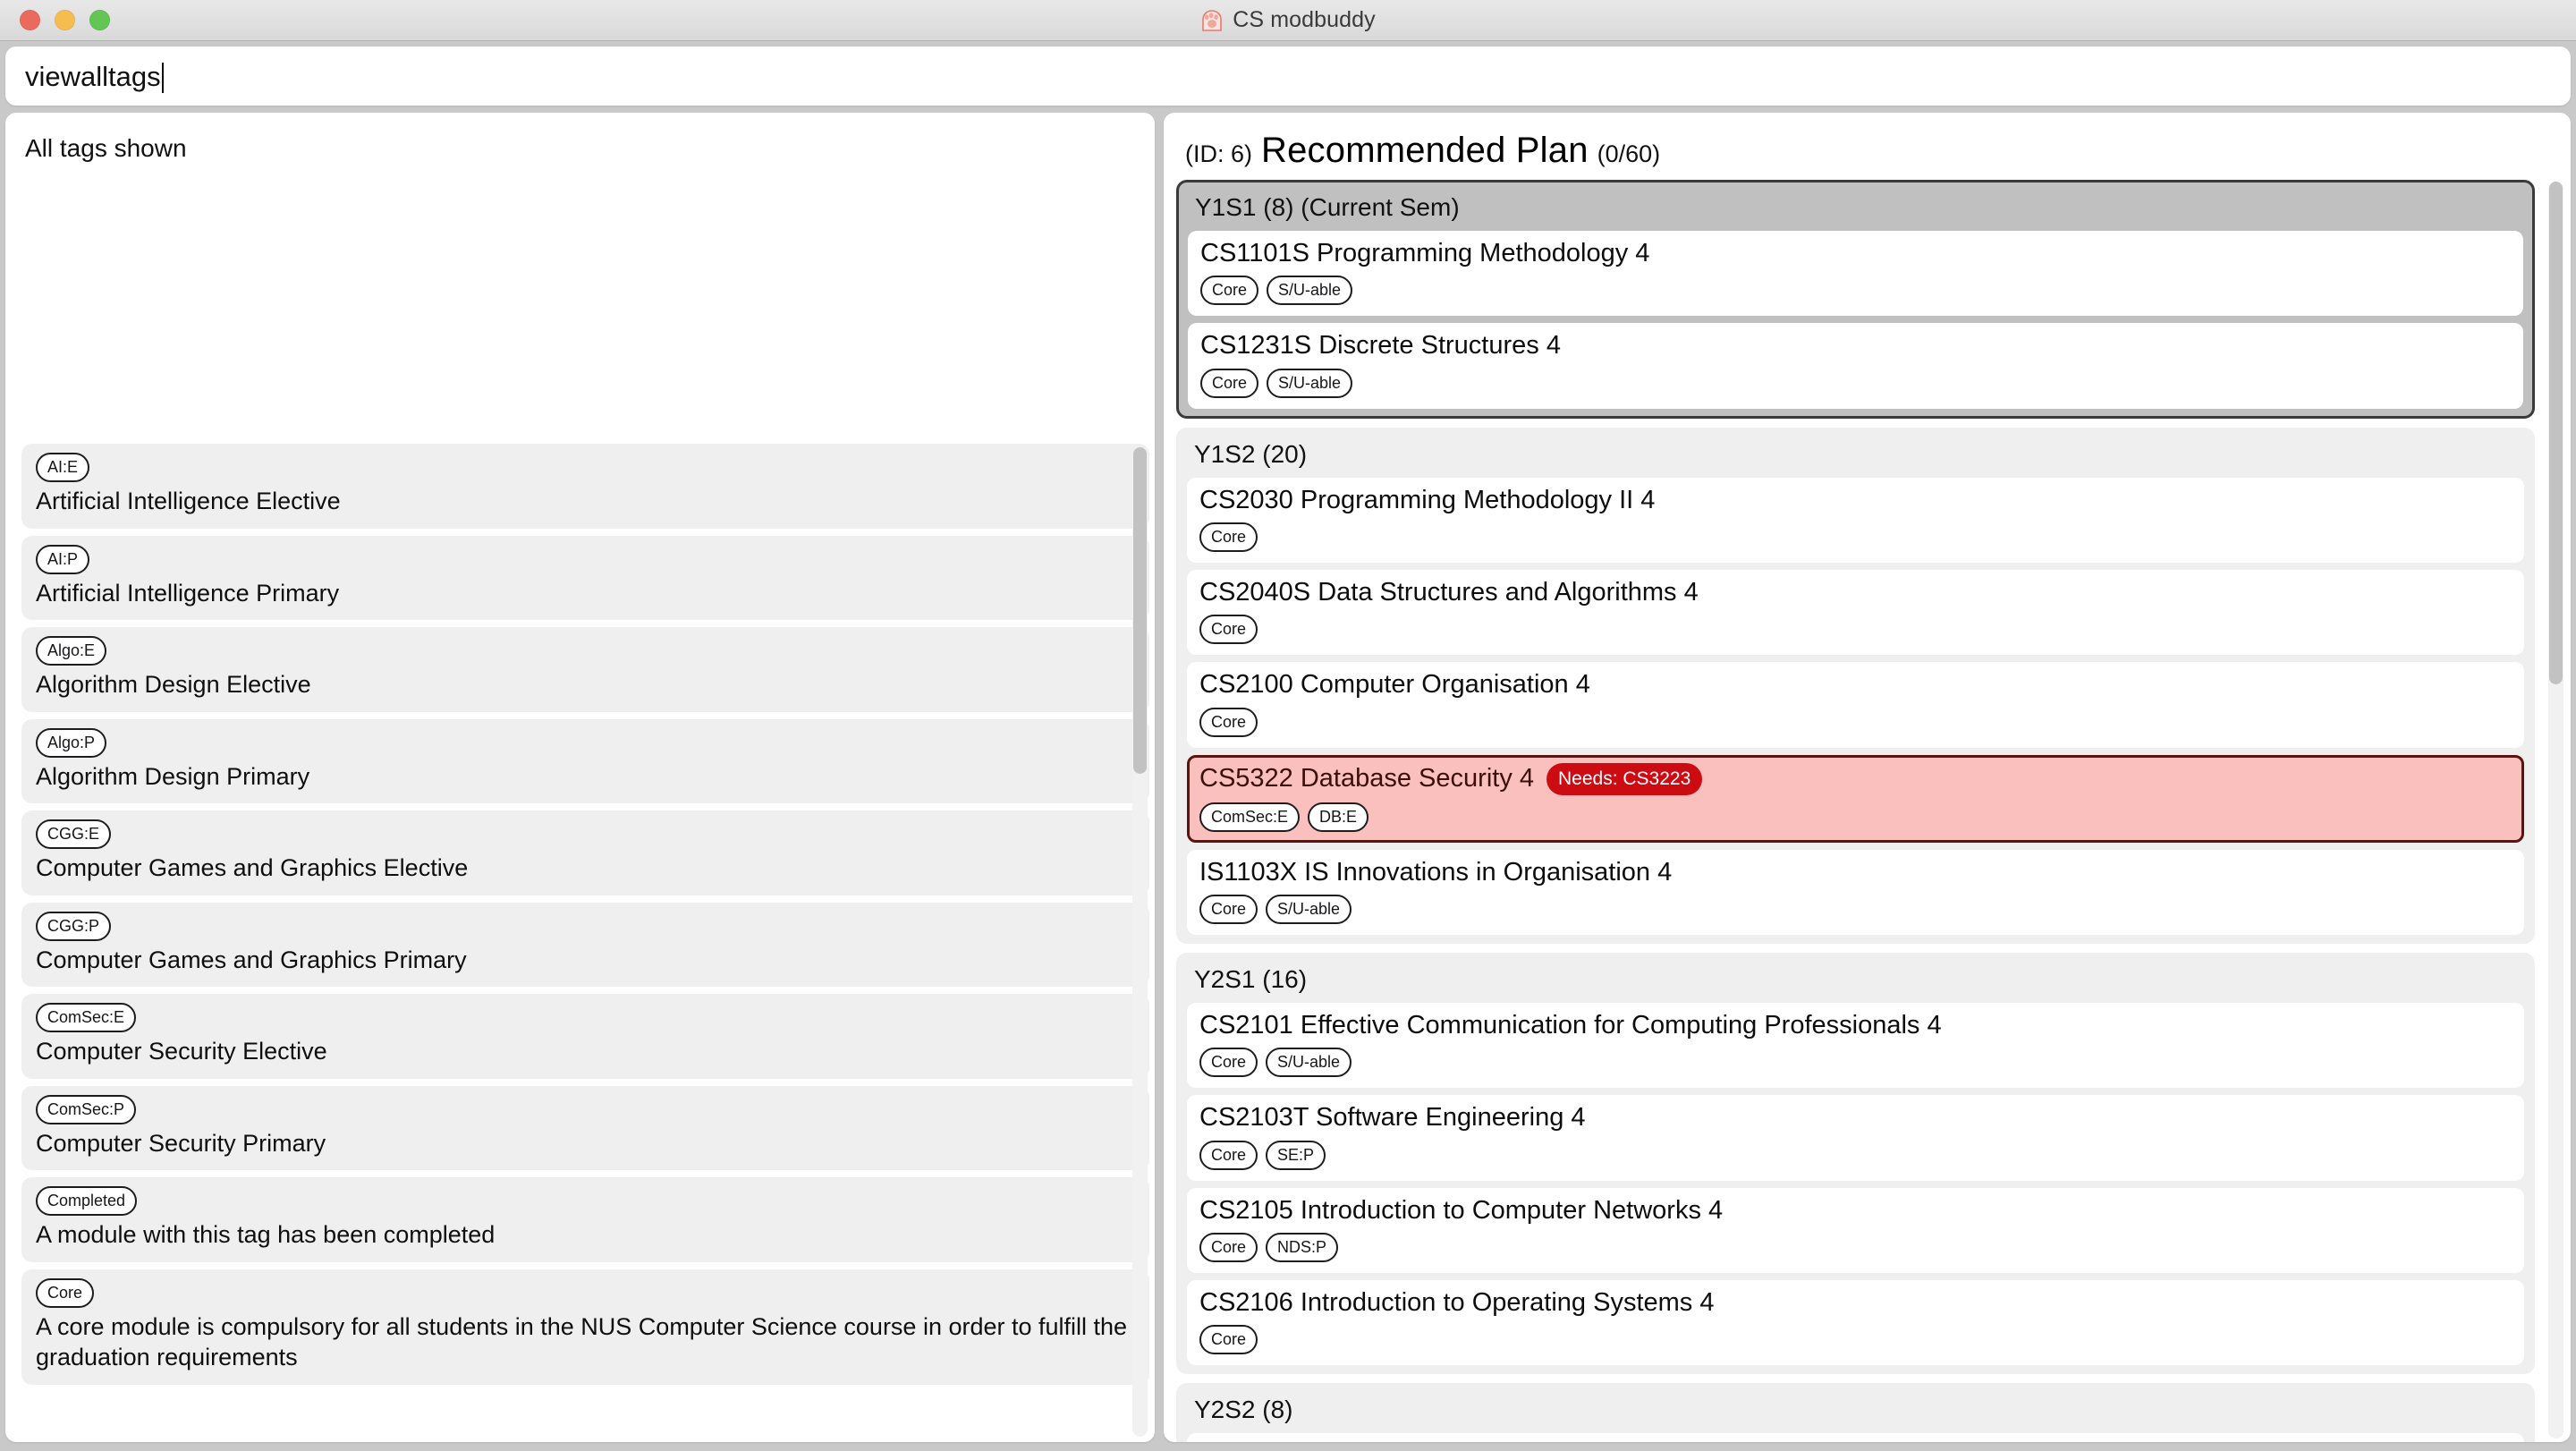  I want to click on tag-list-item: ComSec:E Computer Security Elective, so click(585, 1037).